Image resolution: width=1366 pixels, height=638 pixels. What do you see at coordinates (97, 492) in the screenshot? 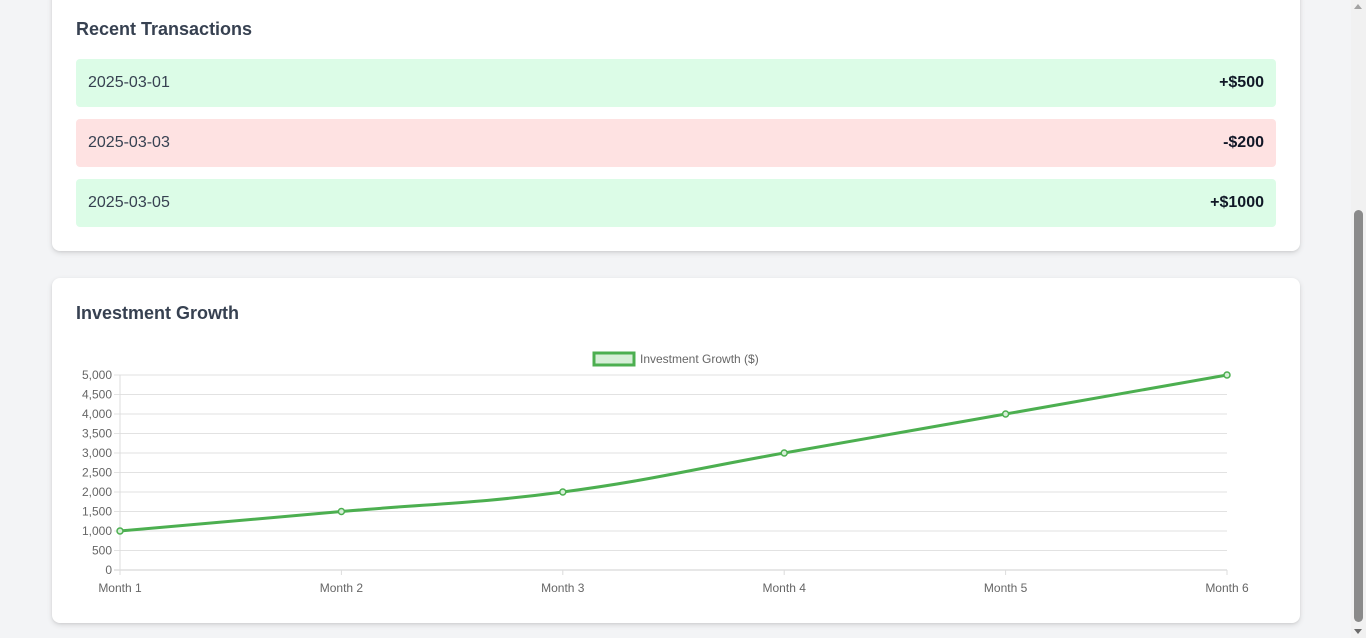
I see `y-tick-label: 2,000` at bounding box center [97, 492].